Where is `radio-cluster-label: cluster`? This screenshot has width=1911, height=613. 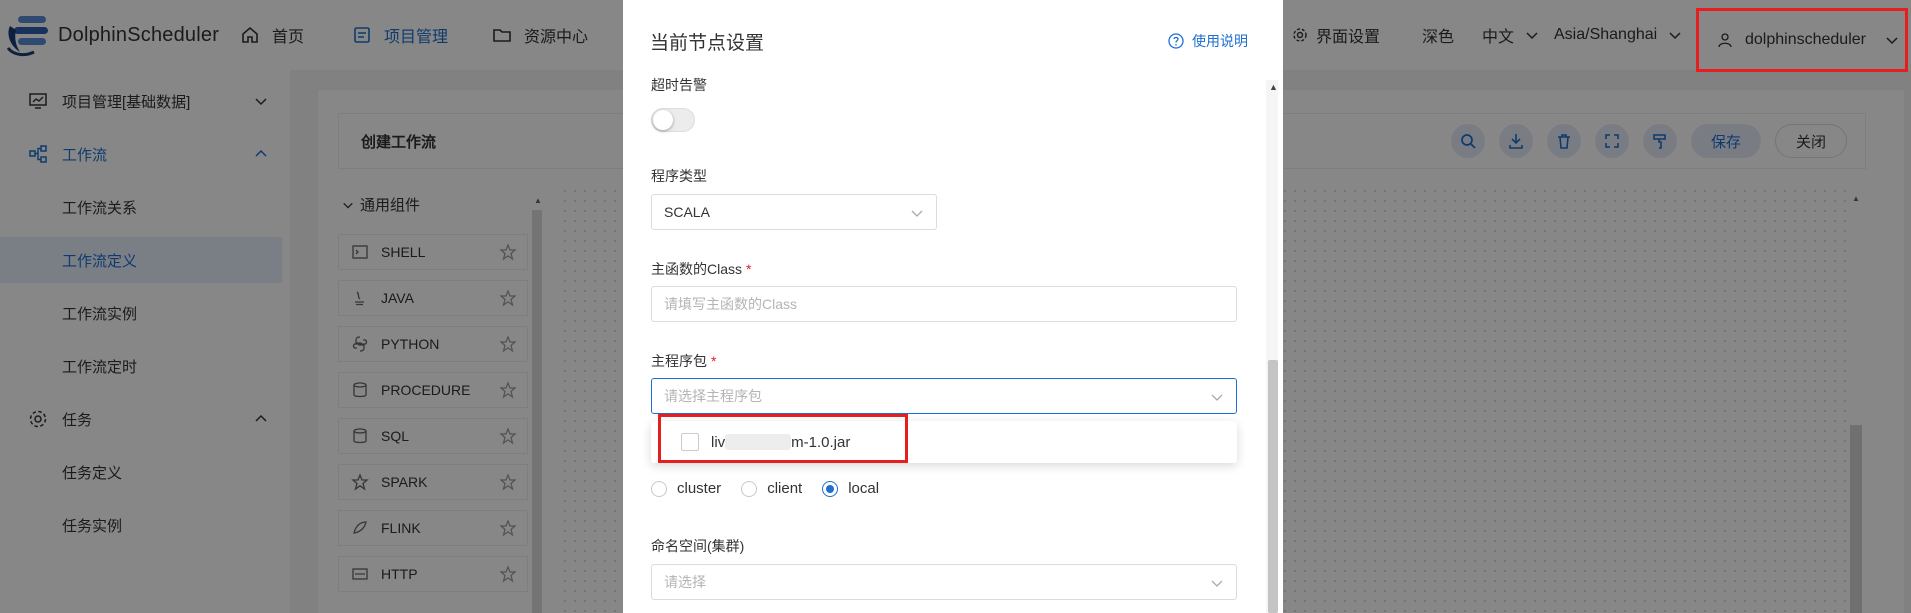 radio-cluster-label: cluster is located at coordinates (699, 488).